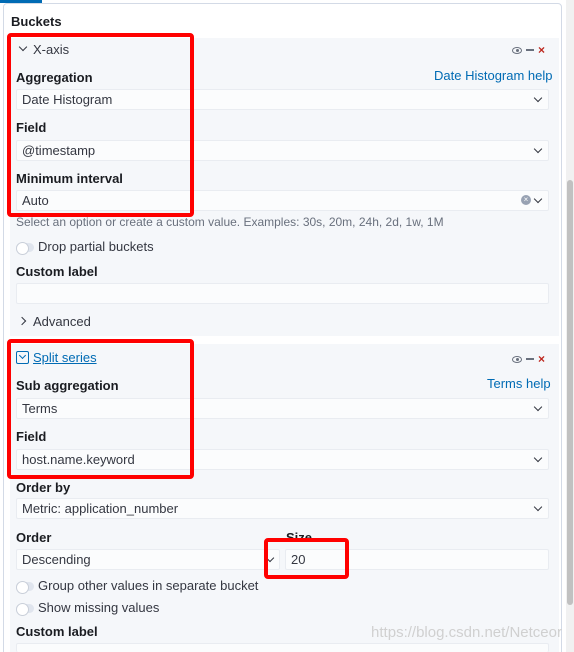 This screenshot has height=652, width=574. I want to click on buckets-title: Buckets, so click(36, 21).